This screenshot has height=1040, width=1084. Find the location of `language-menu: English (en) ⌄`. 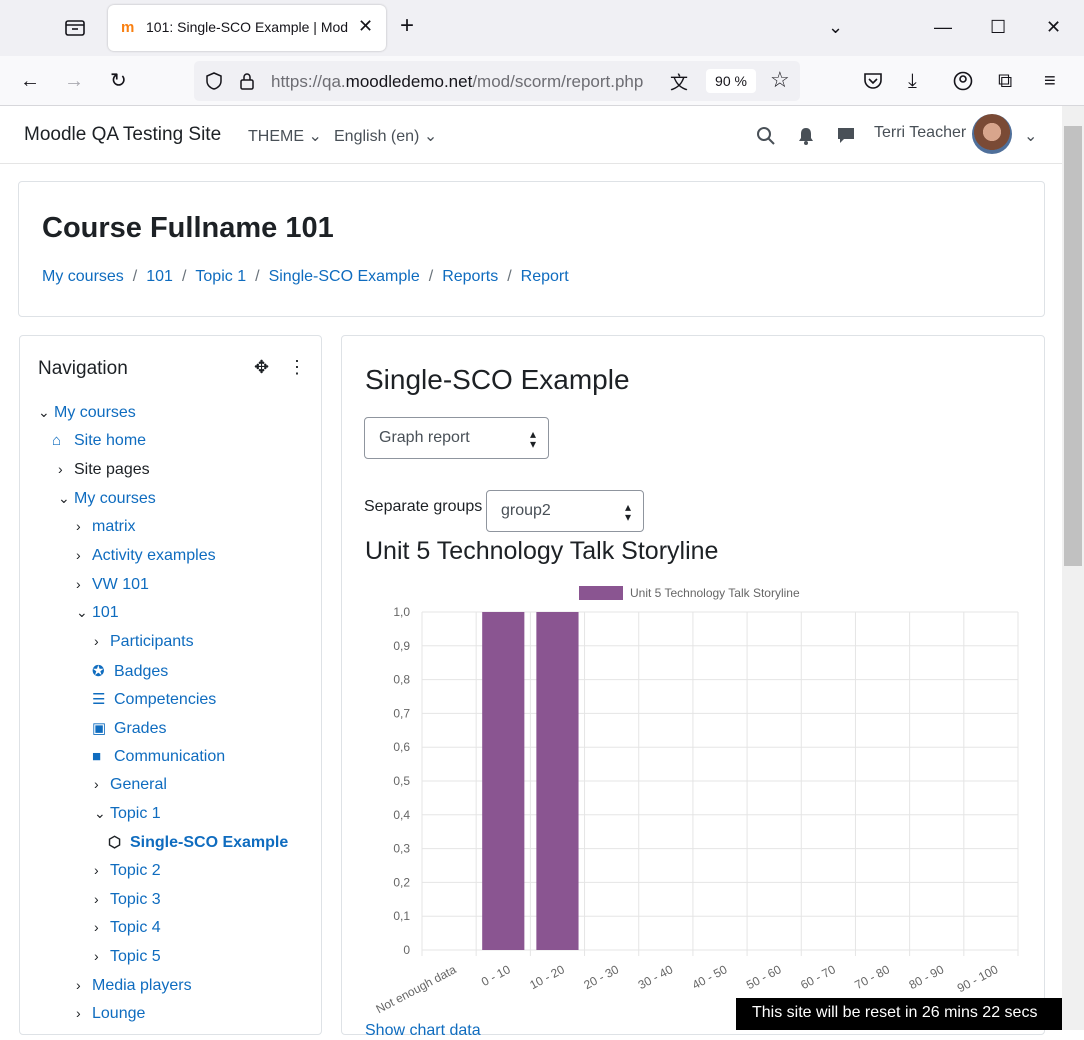

language-menu: English (en) ⌄ is located at coordinates (385, 136).